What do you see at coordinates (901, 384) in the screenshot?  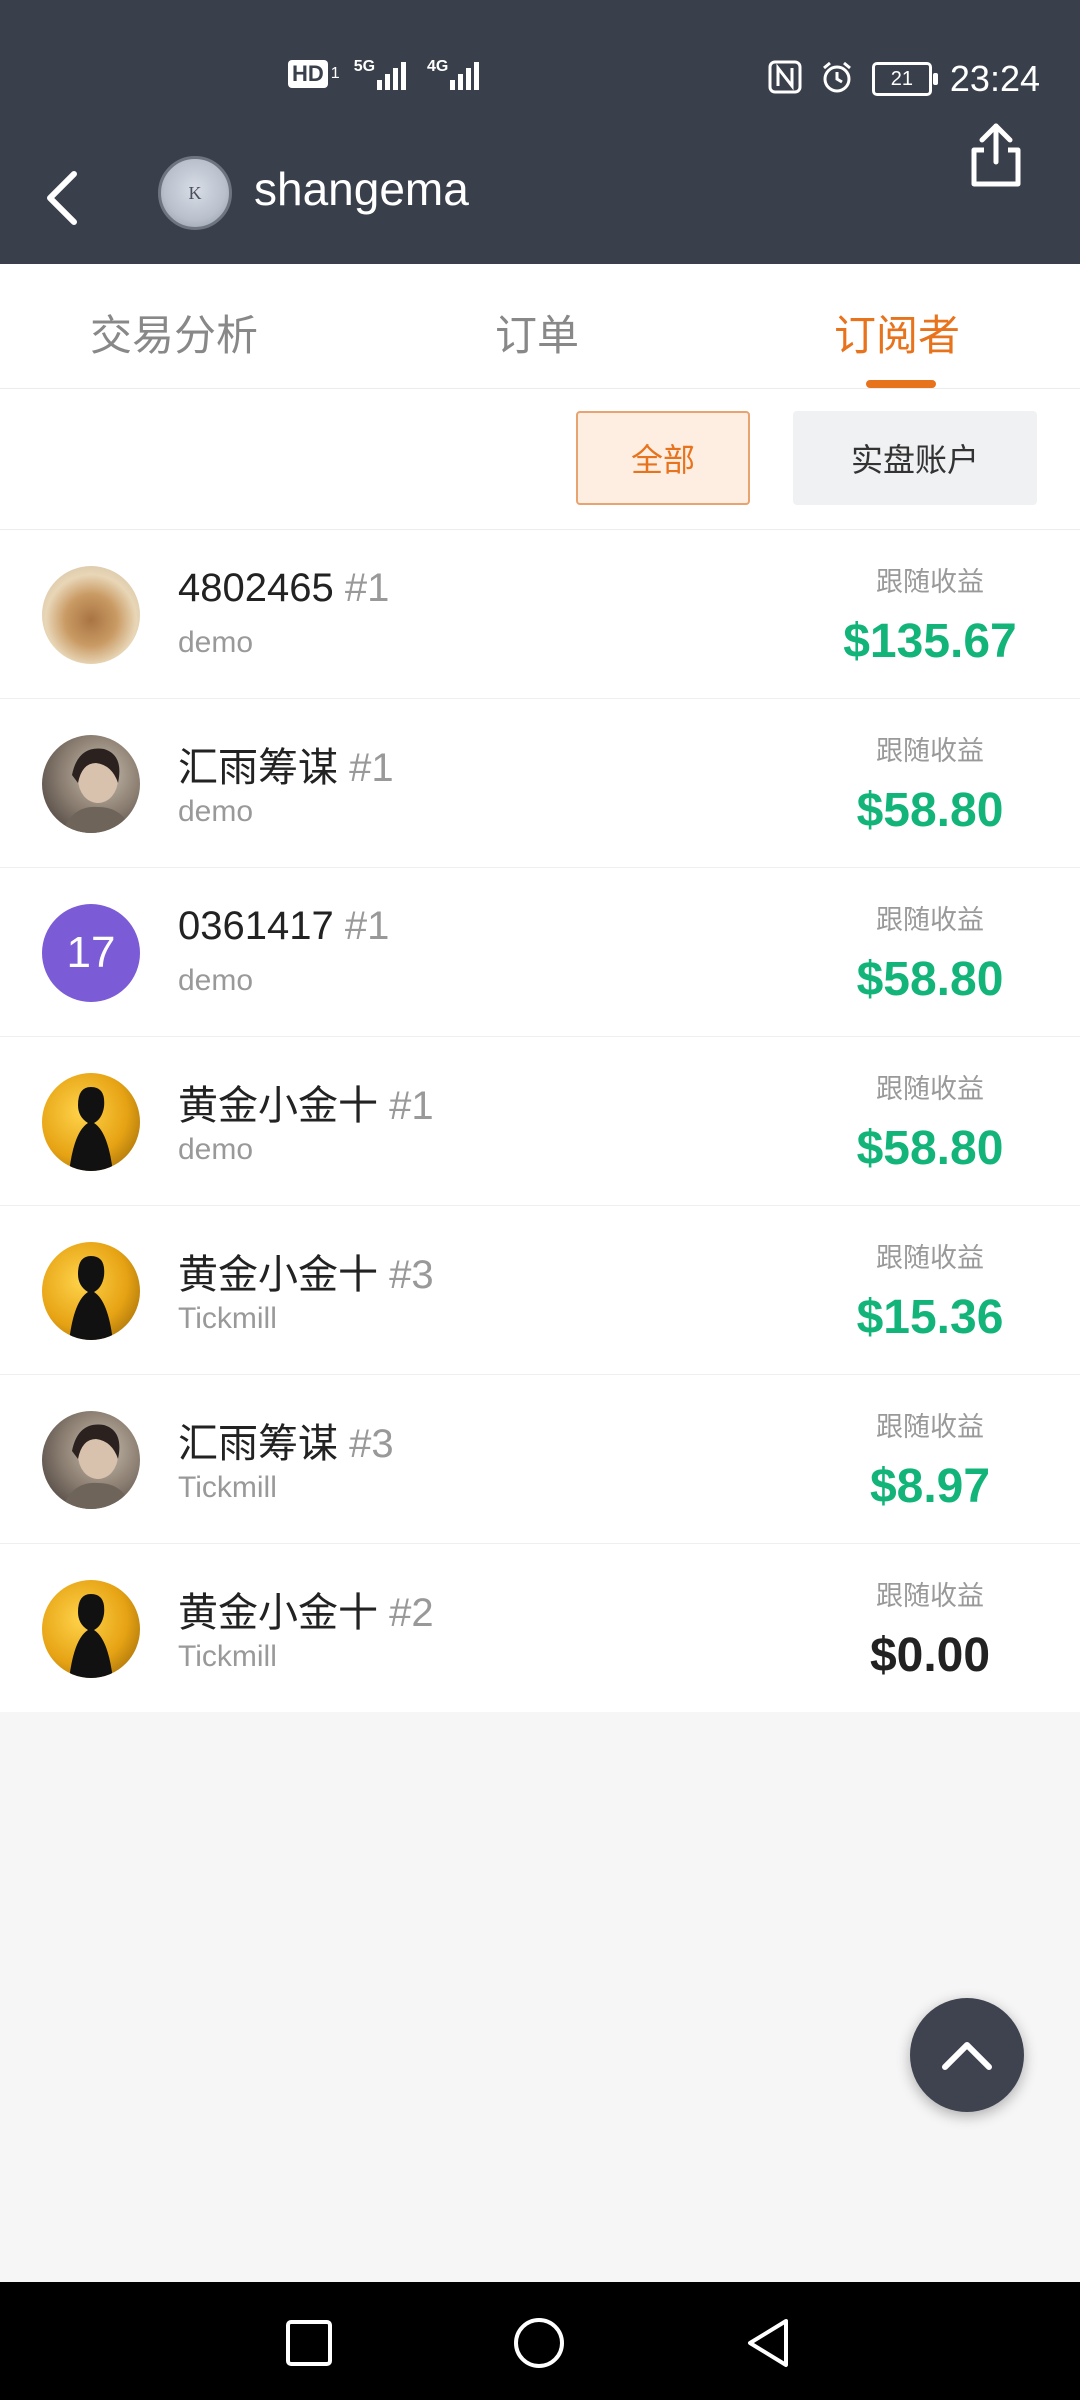 I see `active-tab-indicator` at bounding box center [901, 384].